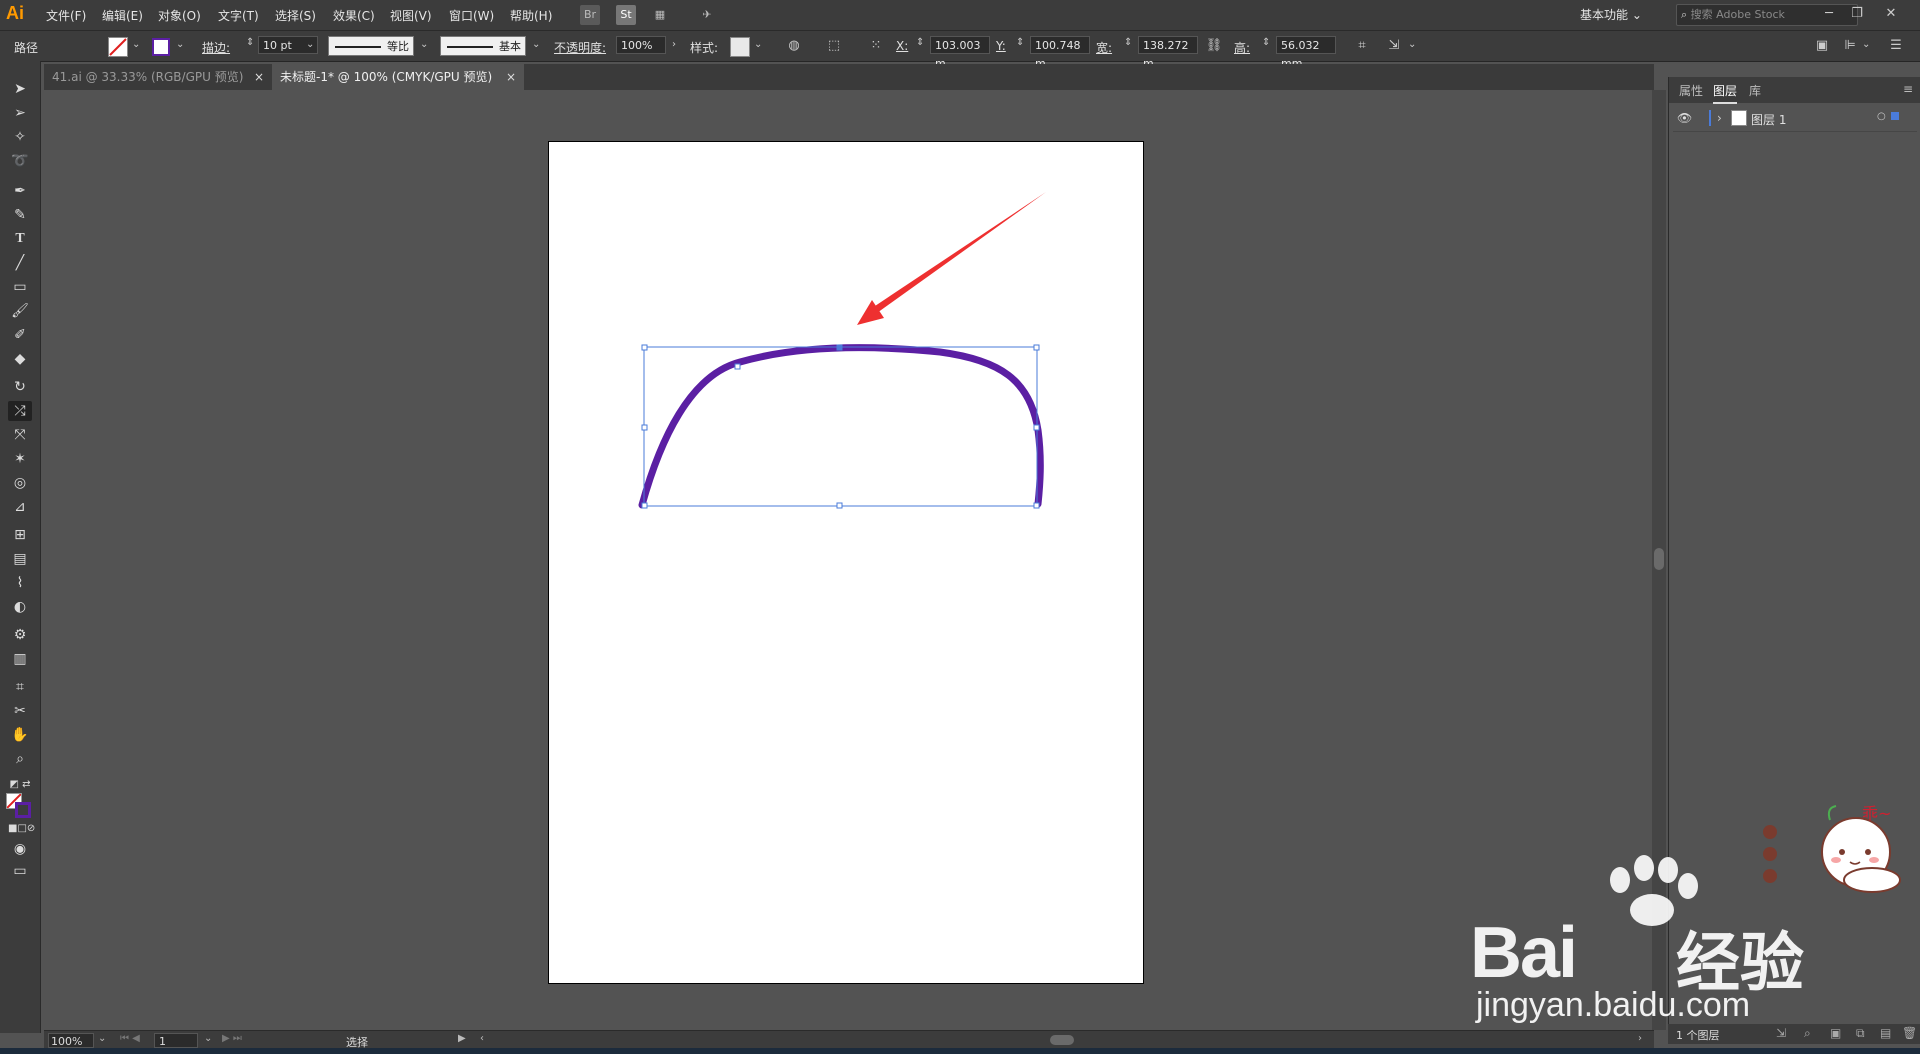  What do you see at coordinates (1036, 347) in the screenshot?
I see `handle-top-right` at bounding box center [1036, 347].